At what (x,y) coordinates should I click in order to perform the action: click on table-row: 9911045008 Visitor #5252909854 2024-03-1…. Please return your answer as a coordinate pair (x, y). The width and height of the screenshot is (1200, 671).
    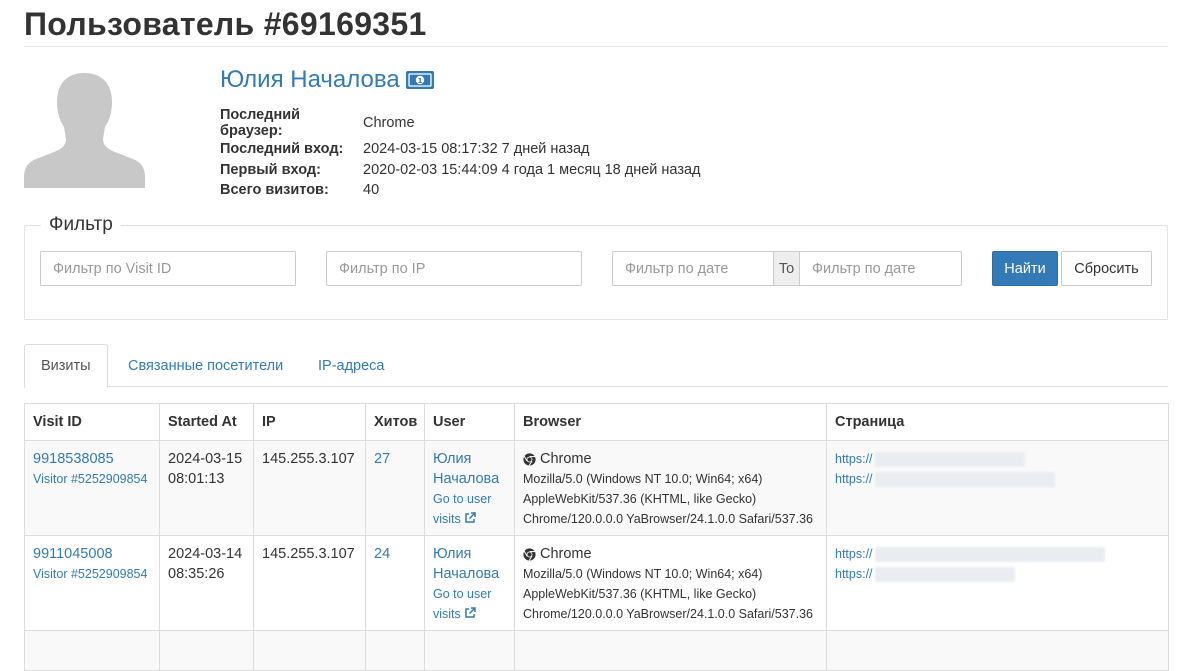
    Looking at the image, I should click on (596, 583).